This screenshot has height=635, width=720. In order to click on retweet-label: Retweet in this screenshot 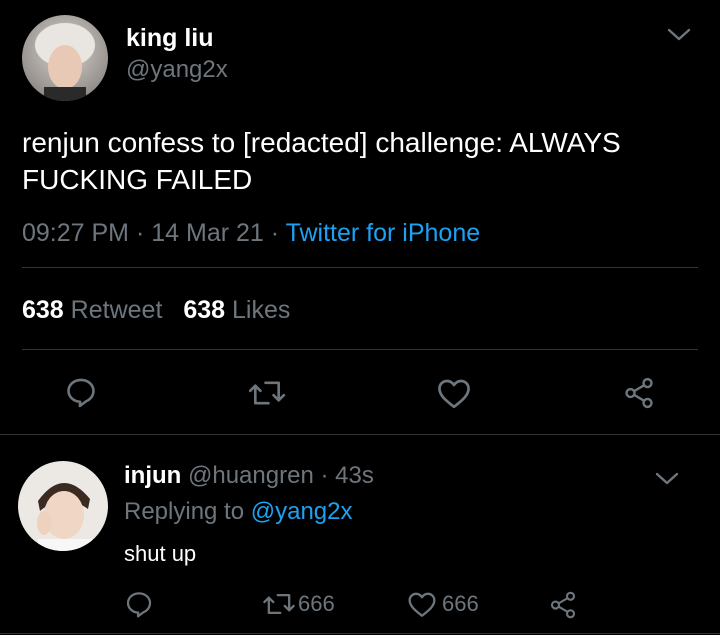, I will do `click(116, 310)`.